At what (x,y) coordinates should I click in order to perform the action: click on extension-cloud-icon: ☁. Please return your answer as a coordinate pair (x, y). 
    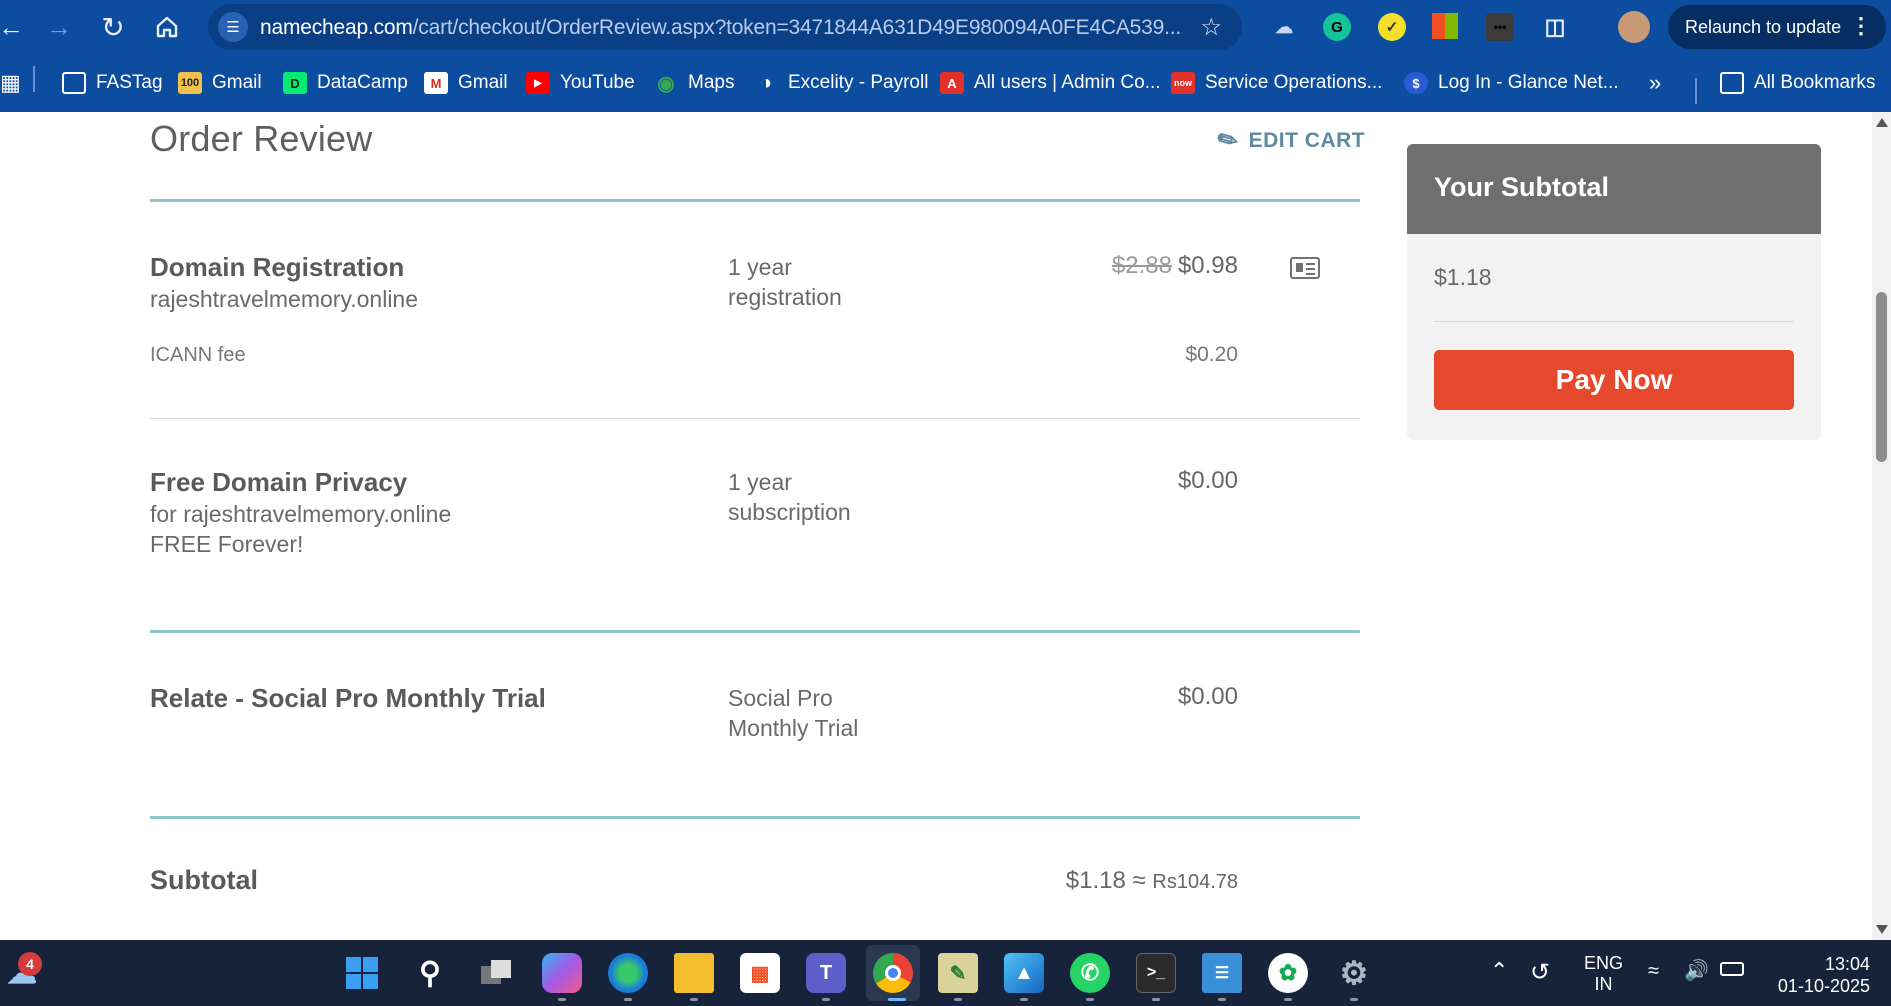
    Looking at the image, I should click on (1284, 27).